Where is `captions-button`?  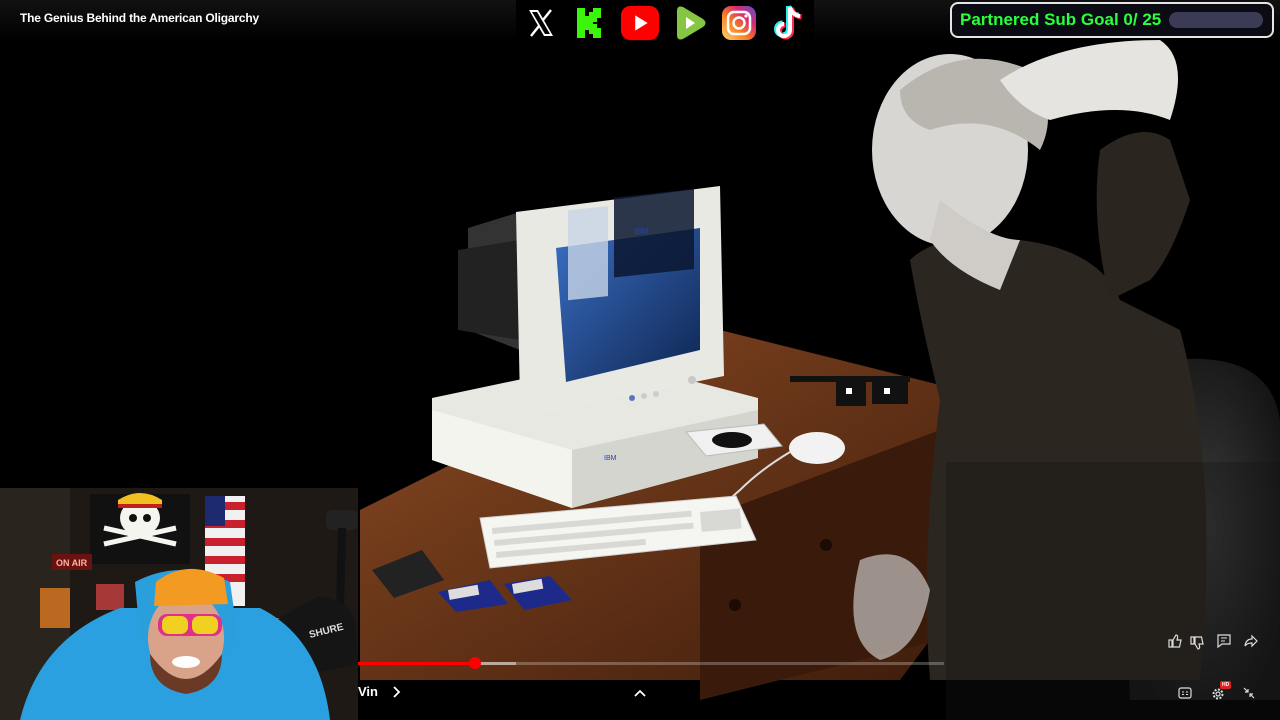 captions-button is located at coordinates (1185, 693).